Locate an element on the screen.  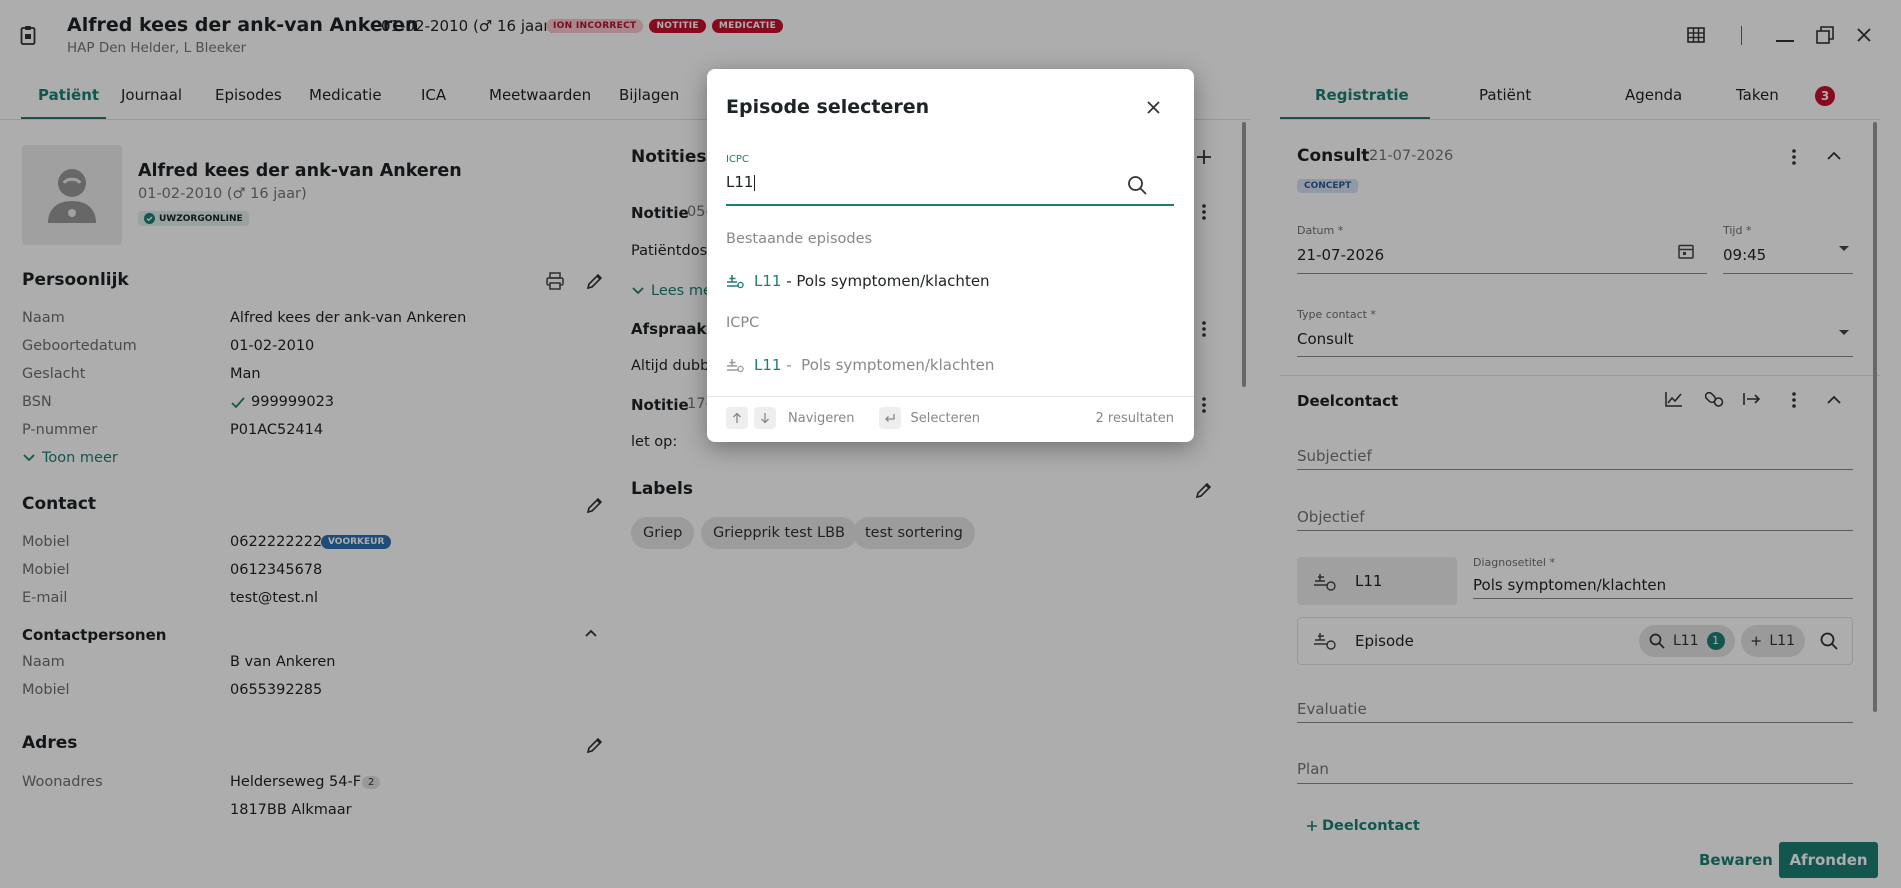
icpc-input-underline is located at coordinates (950, 205).